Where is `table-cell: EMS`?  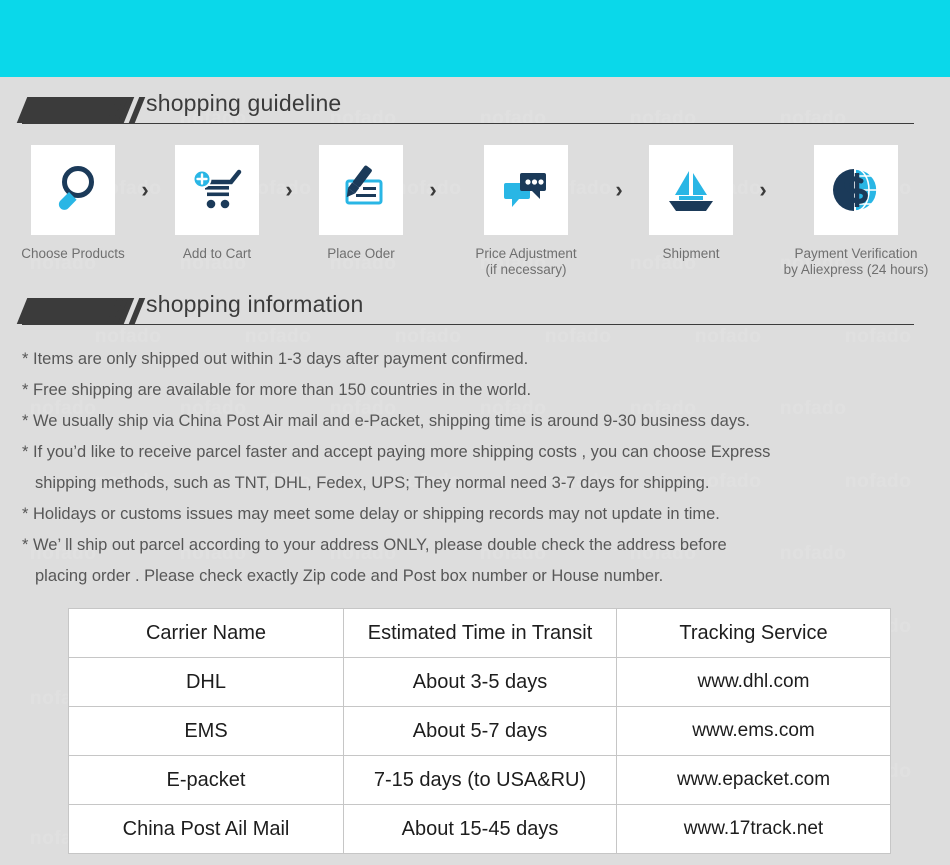
table-cell: EMS is located at coordinates (206, 731).